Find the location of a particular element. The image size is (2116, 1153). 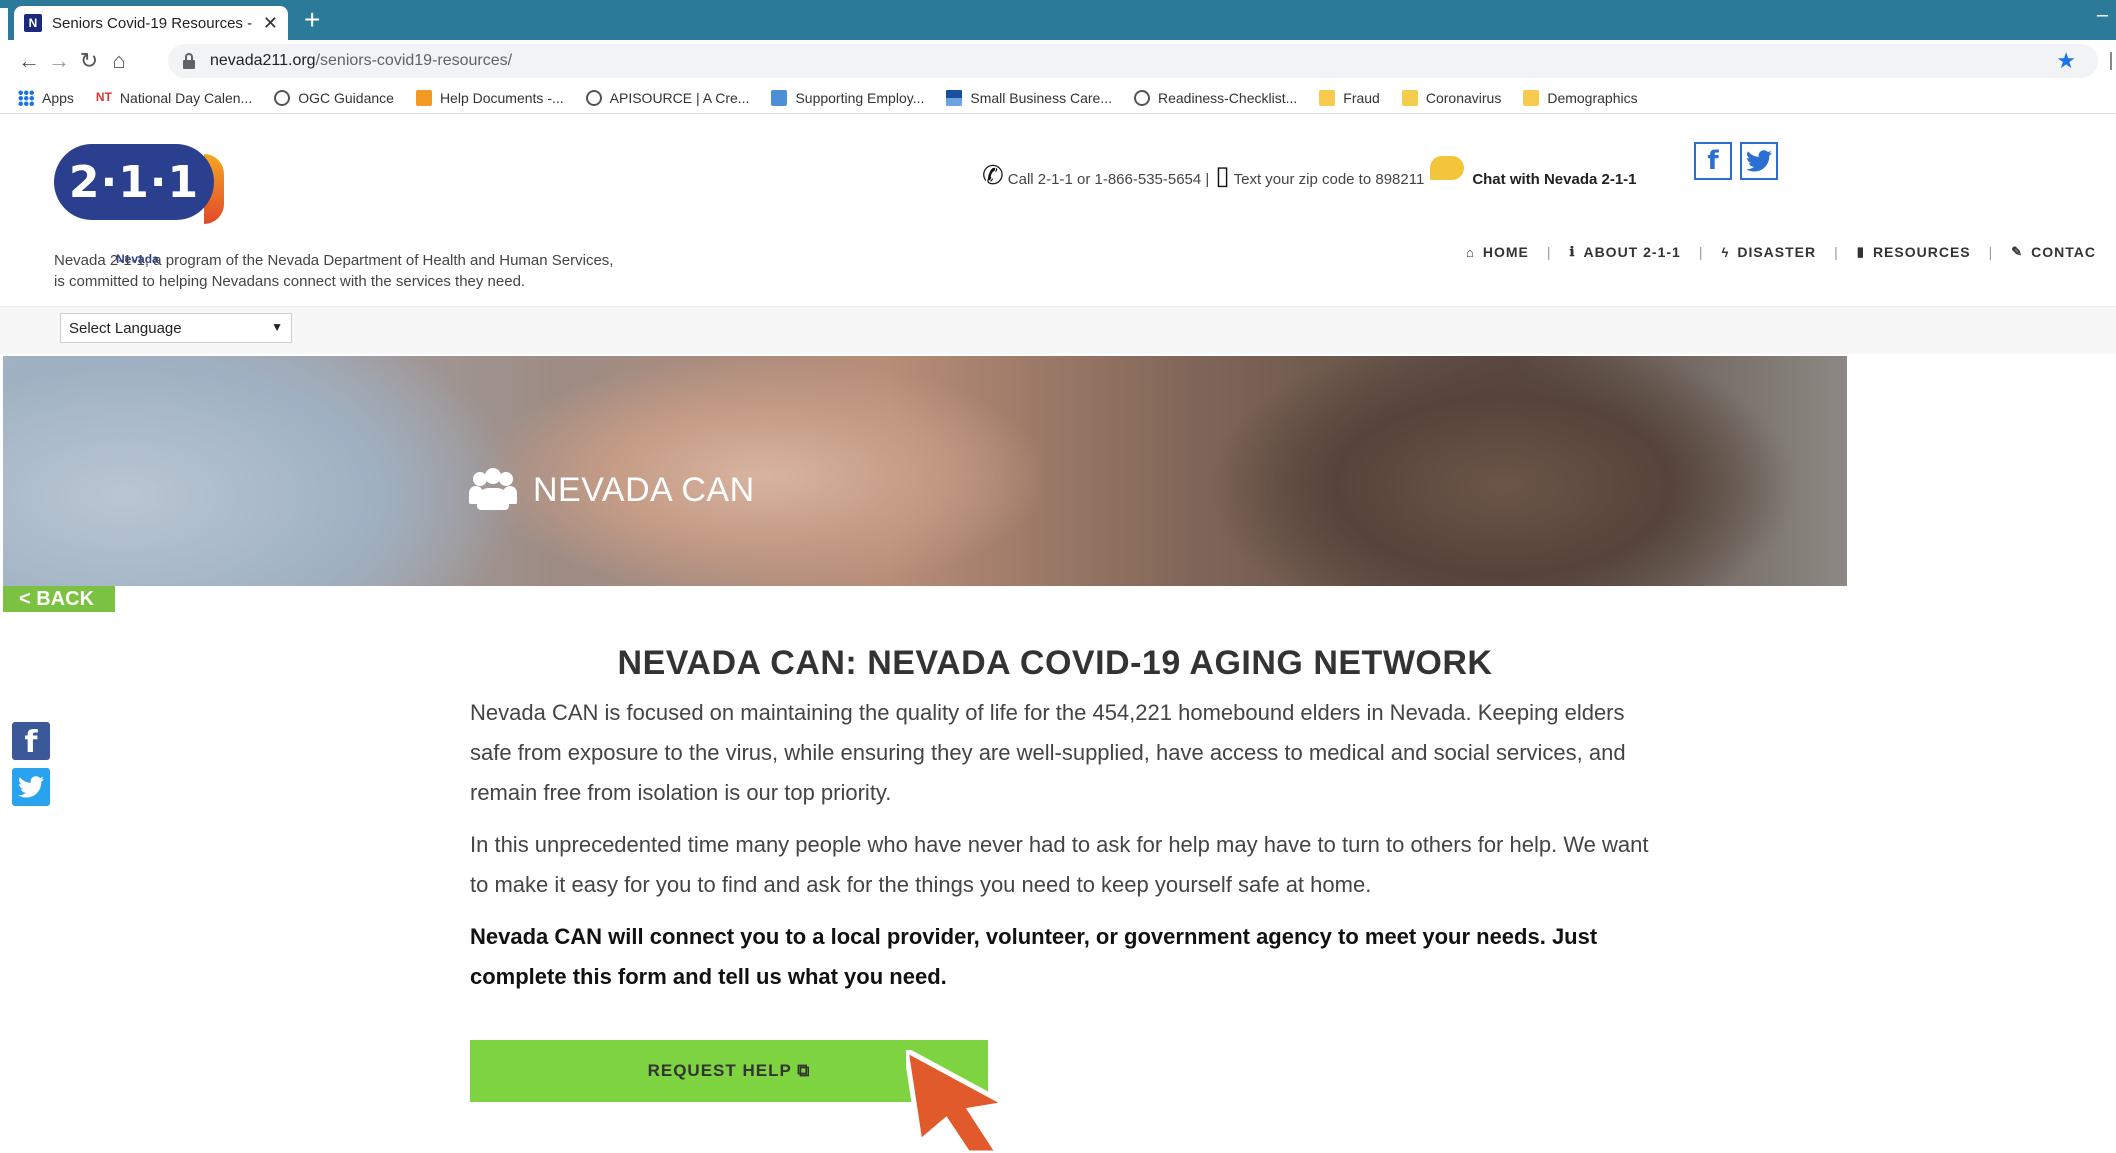

bookmark-label: Apps is located at coordinates (58, 97).